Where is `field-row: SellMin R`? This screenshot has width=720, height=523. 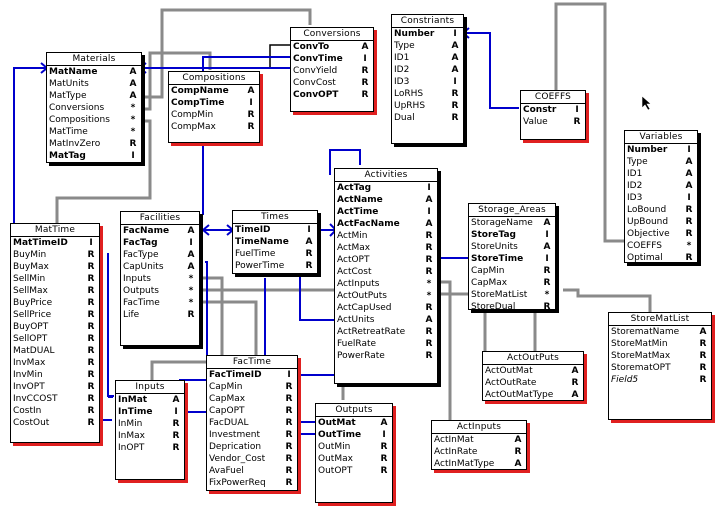
field-row: SellMin R is located at coordinates (55, 279).